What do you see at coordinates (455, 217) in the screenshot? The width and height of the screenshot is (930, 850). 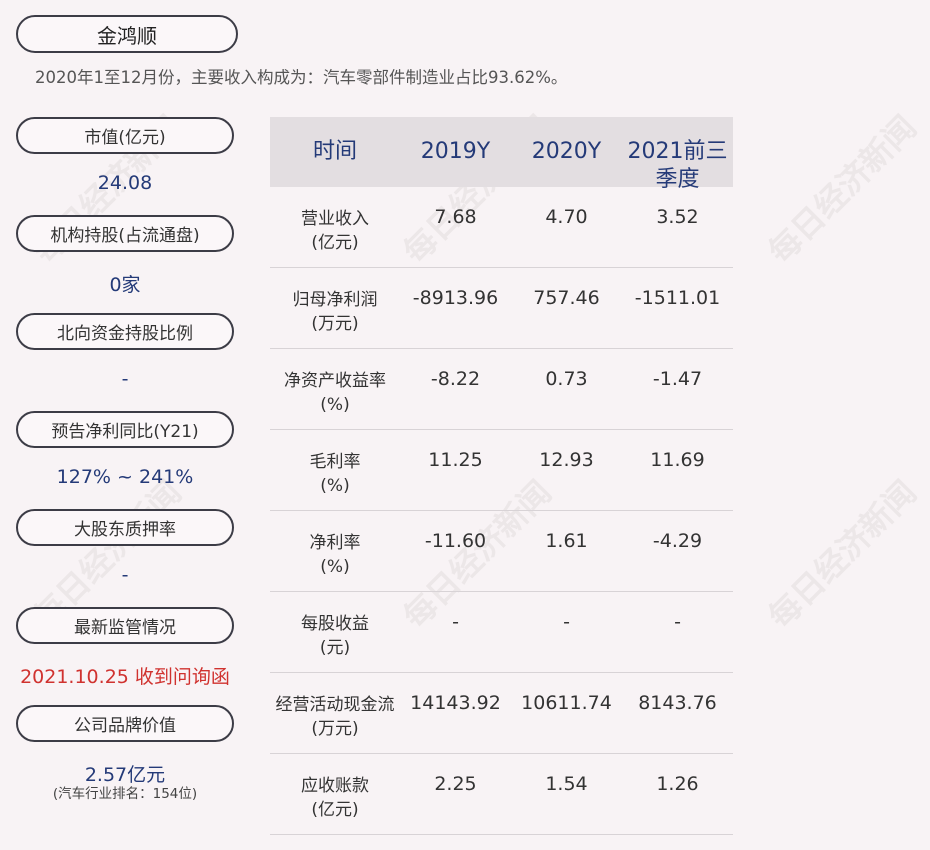 I see `cell-2019: 7.68` at bounding box center [455, 217].